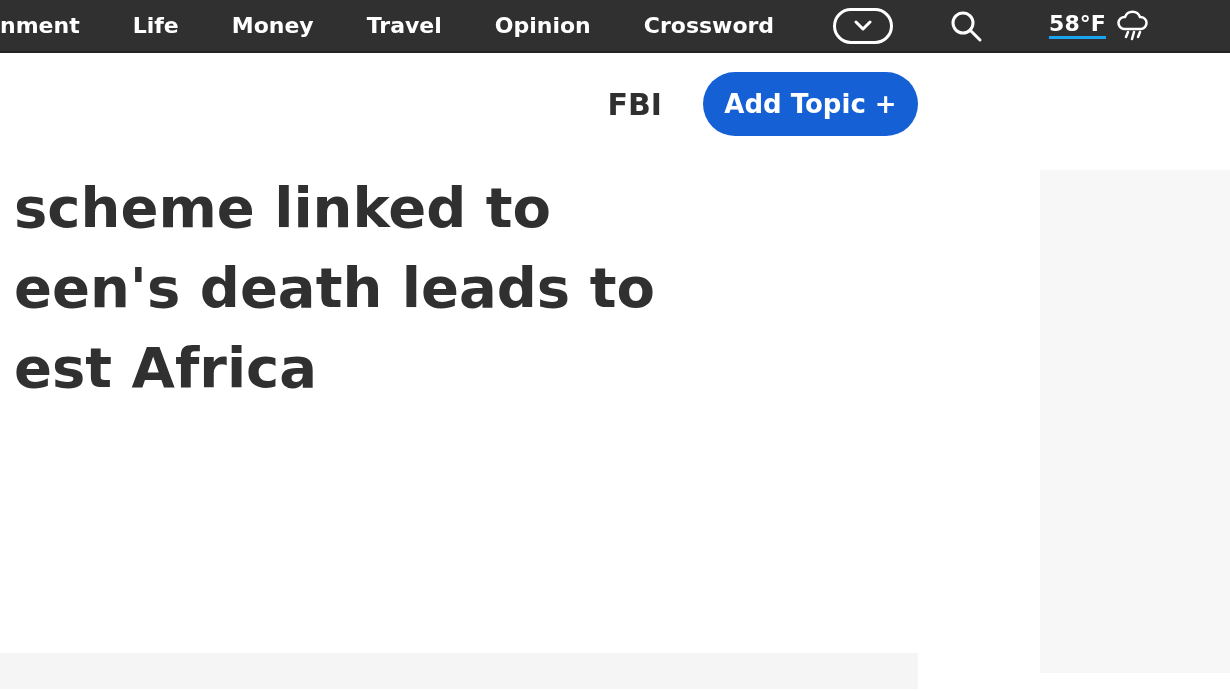  I want to click on nav-link: Opinion, so click(542, 25).